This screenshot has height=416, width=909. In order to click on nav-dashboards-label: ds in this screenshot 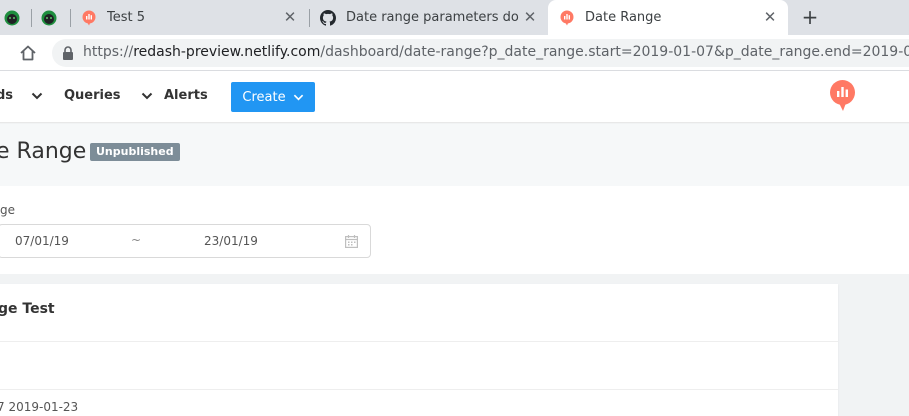, I will do `click(7, 95)`.